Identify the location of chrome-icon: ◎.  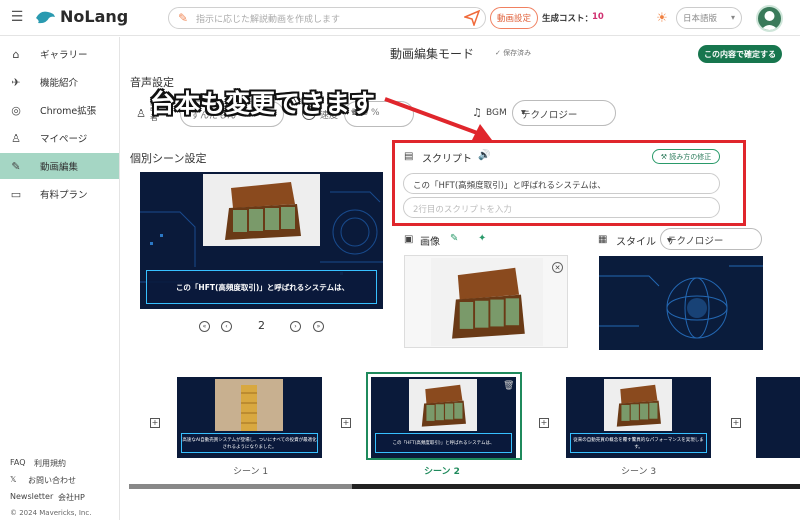
(16, 110).